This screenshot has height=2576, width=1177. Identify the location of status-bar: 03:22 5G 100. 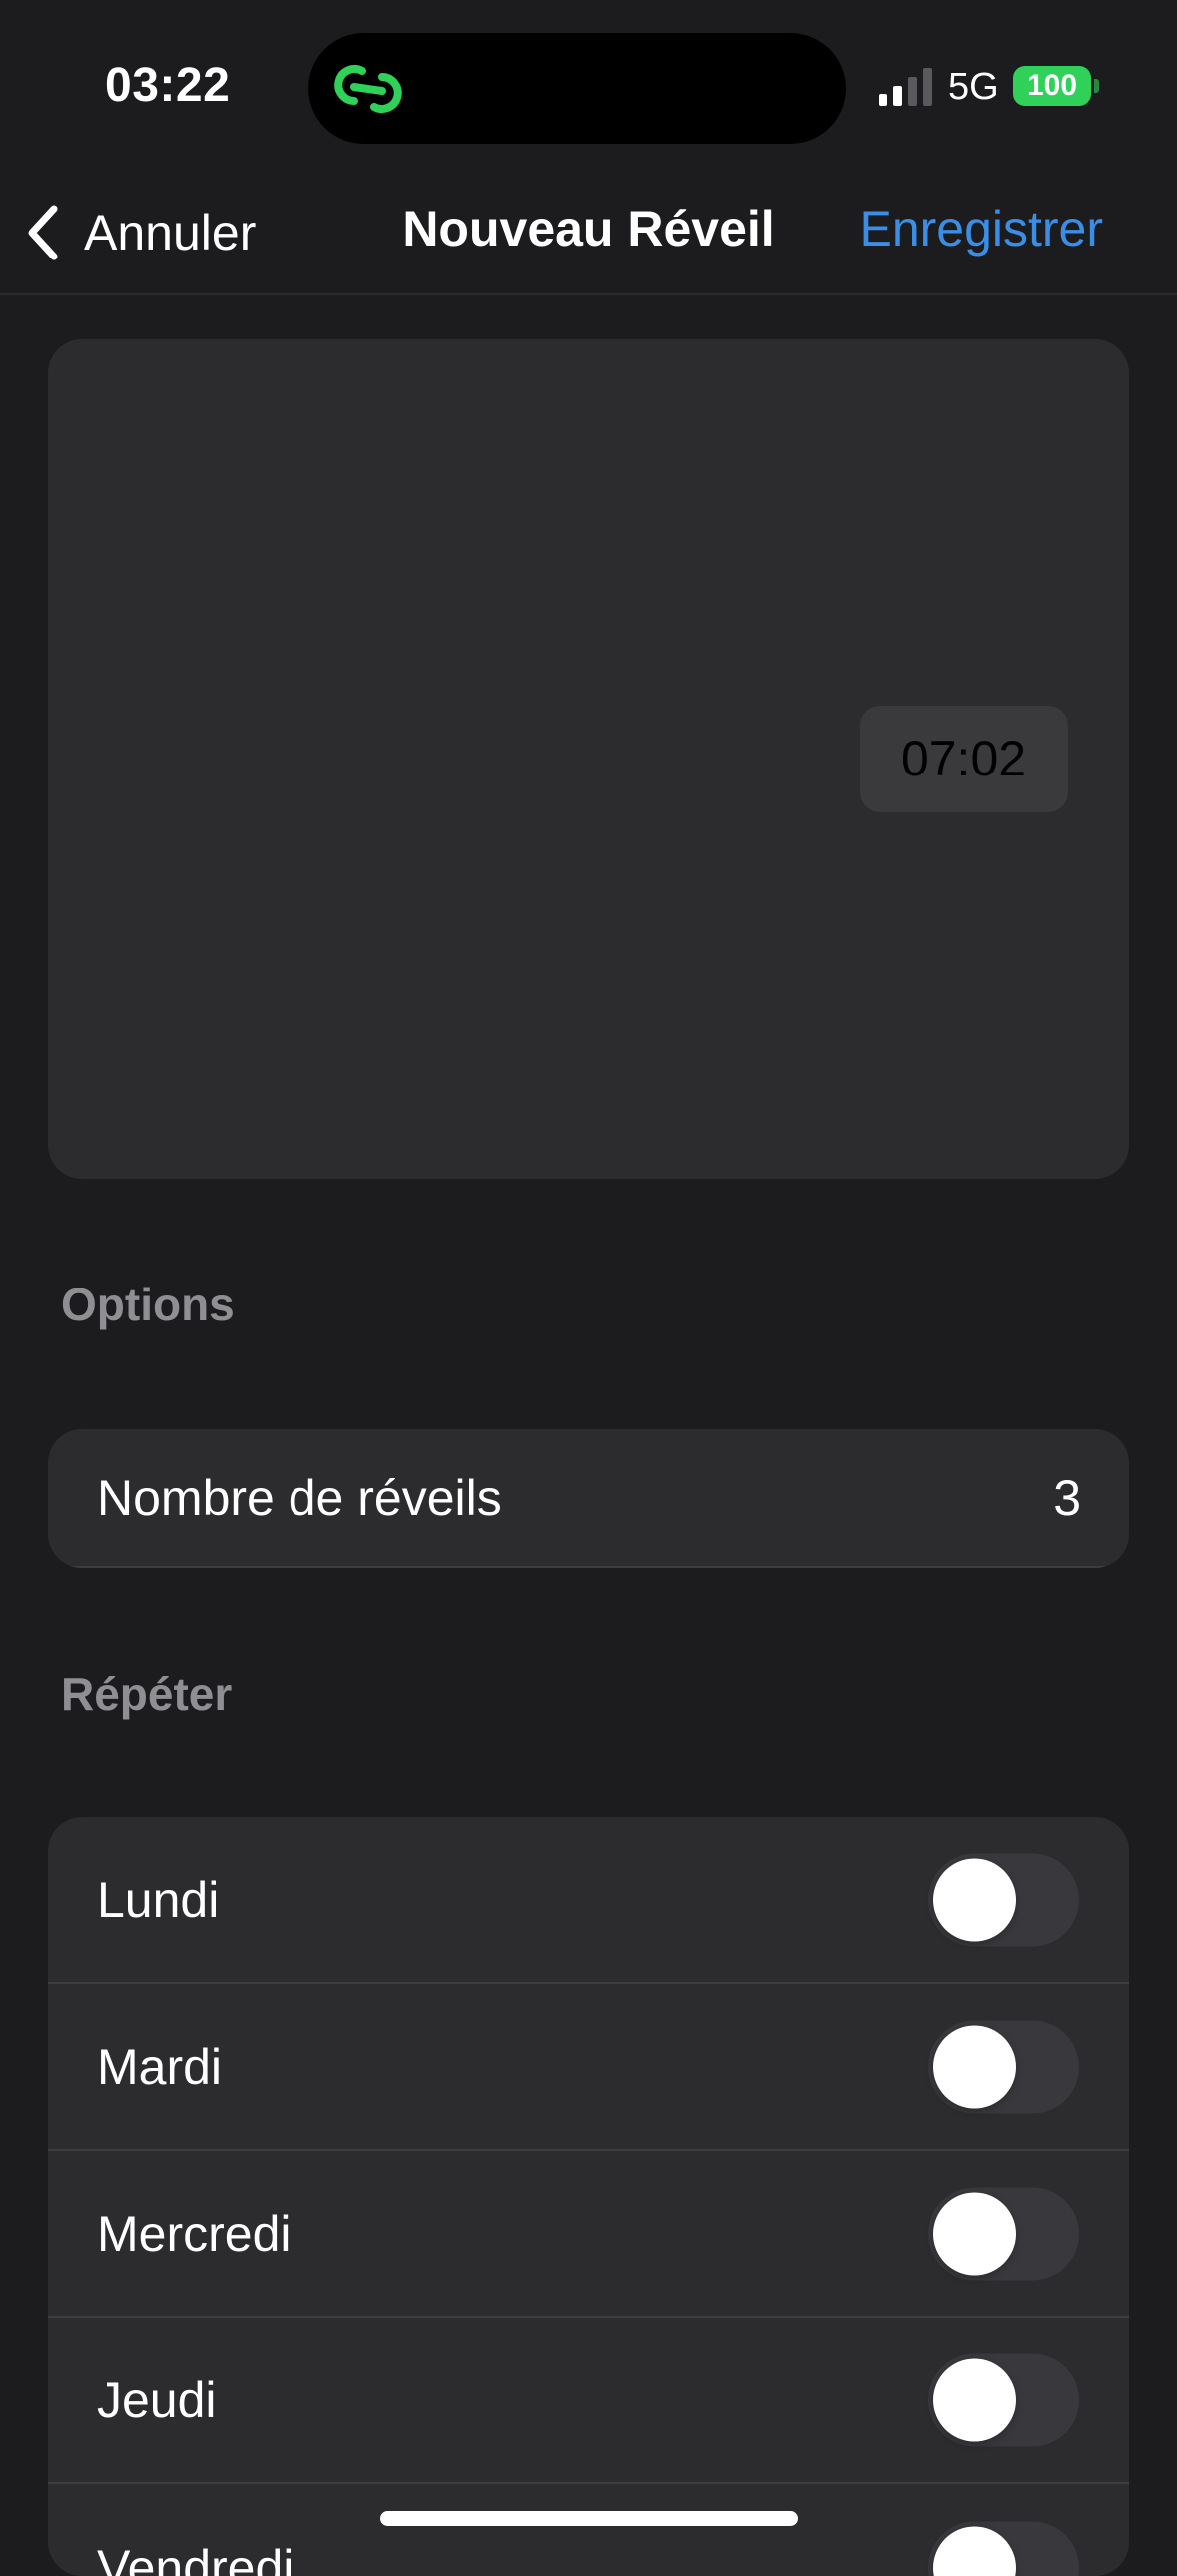
(588, 85).